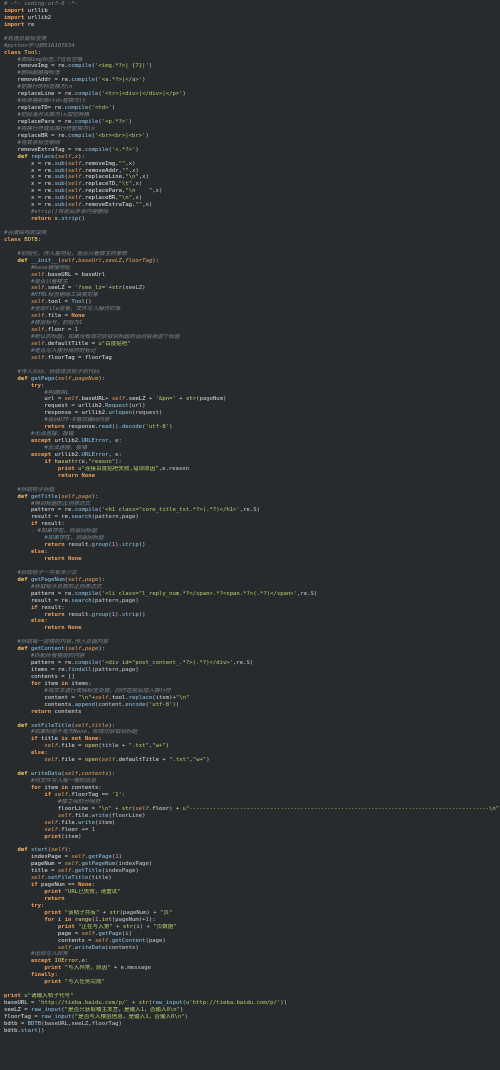 The image size is (500, 1070). What do you see at coordinates (250, 136) in the screenshot?
I see `code-line: replaceBR = re.compile('<br><br>|<br>')` at bounding box center [250, 136].